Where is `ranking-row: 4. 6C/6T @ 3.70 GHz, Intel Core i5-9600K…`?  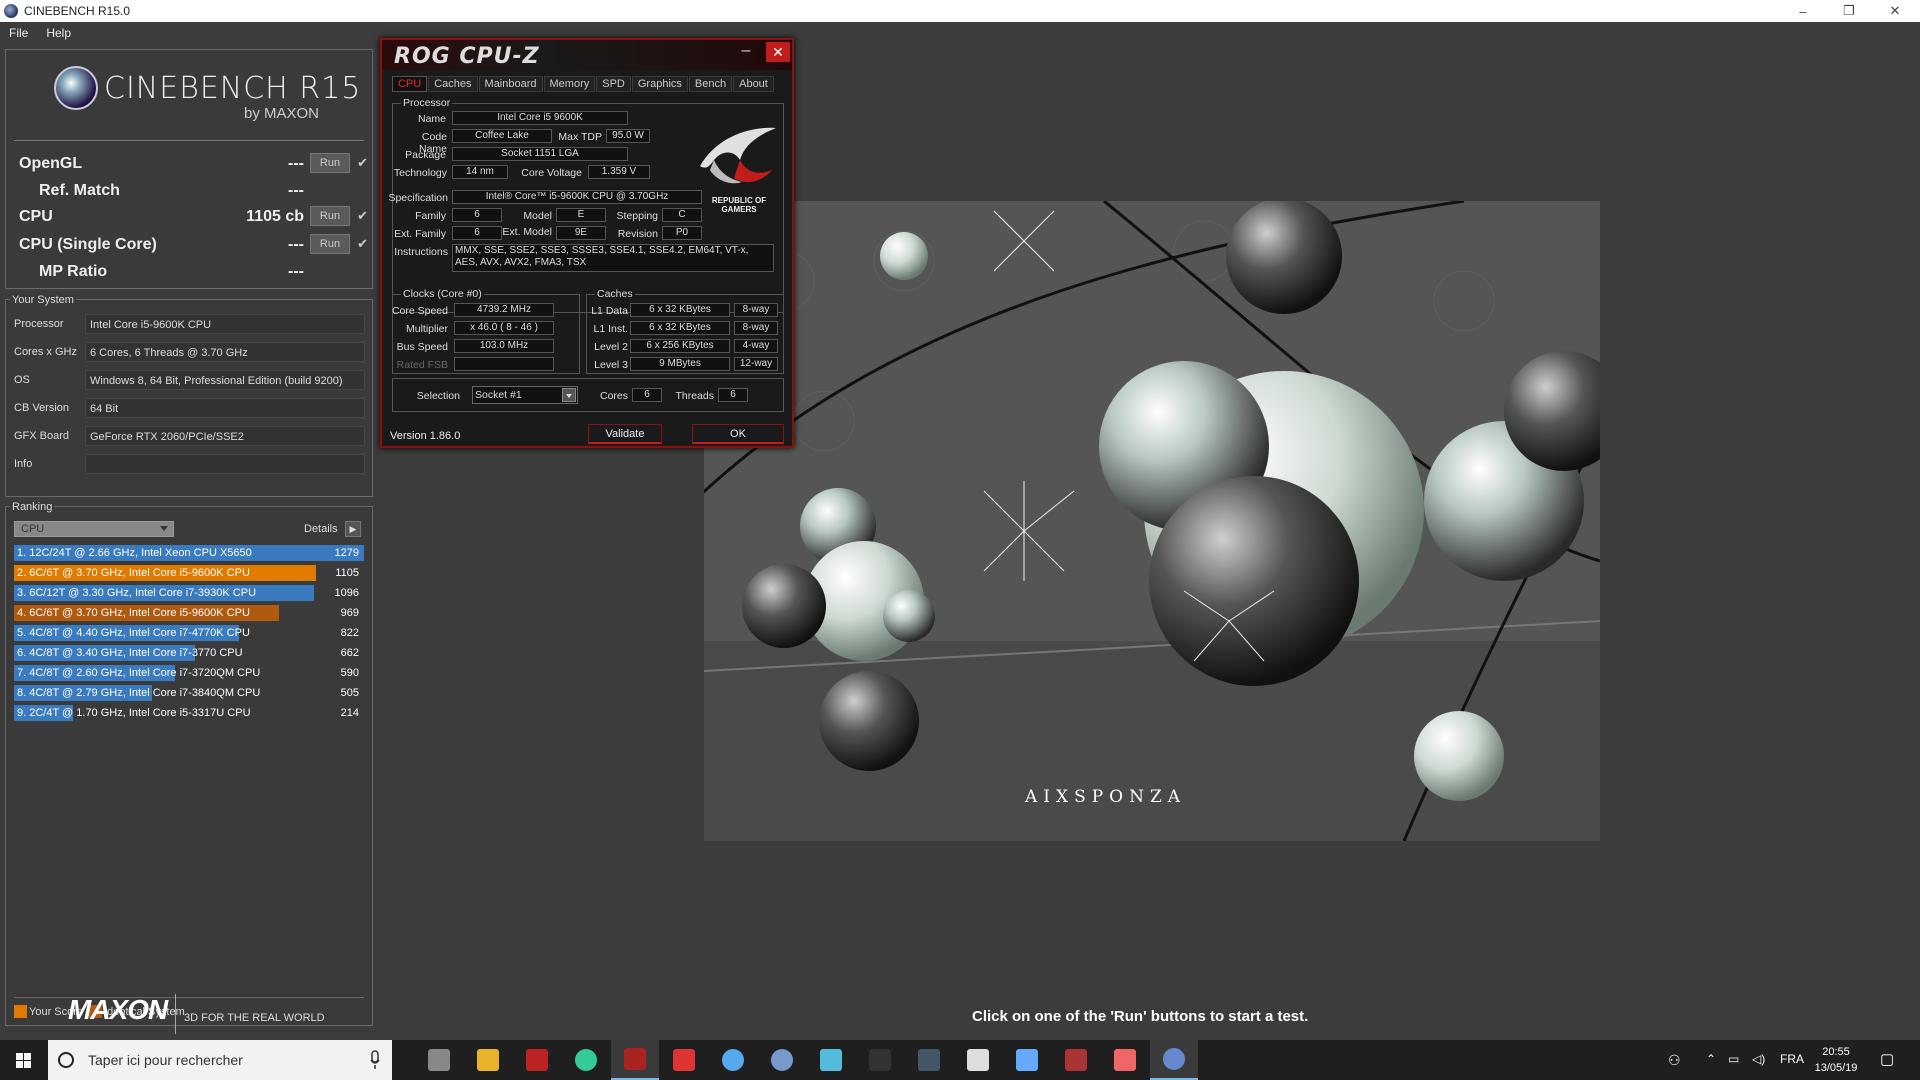
ranking-row: 4. 6C/6T @ 3.70 GHz, Intel Core i5-9600K… is located at coordinates (189, 613).